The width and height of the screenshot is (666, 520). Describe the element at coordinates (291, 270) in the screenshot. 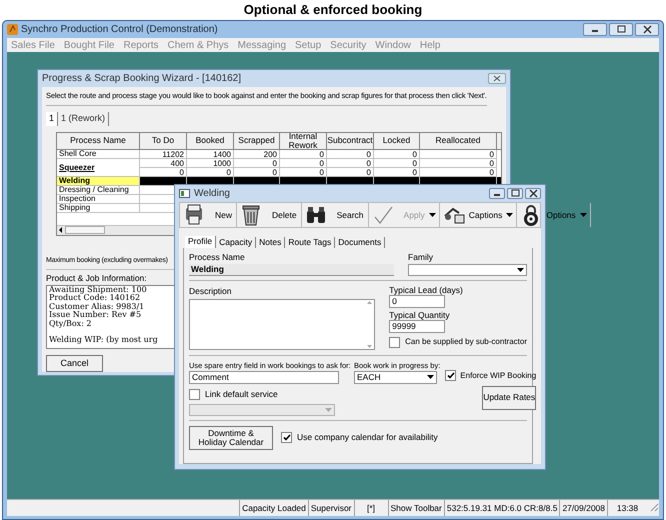

I see `input-field: Welding` at that location.